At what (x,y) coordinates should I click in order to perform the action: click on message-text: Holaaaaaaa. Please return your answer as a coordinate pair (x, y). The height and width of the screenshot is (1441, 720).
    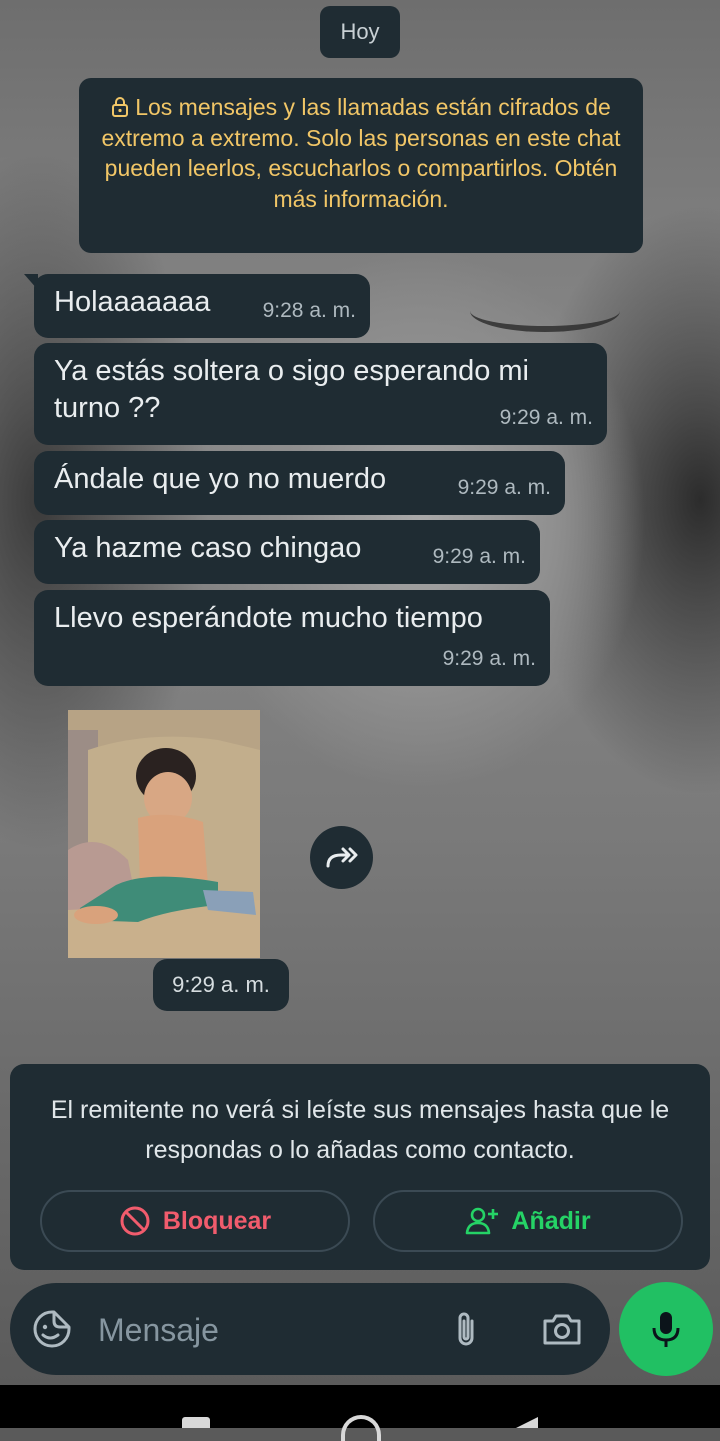
    Looking at the image, I should click on (132, 302).